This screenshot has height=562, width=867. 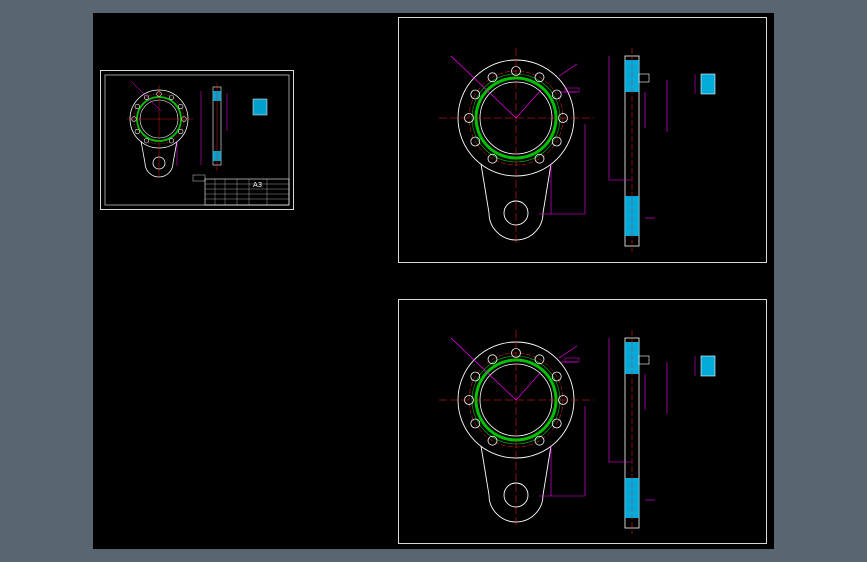 I want to click on flange-drawing-top, so click(x=577, y=150).